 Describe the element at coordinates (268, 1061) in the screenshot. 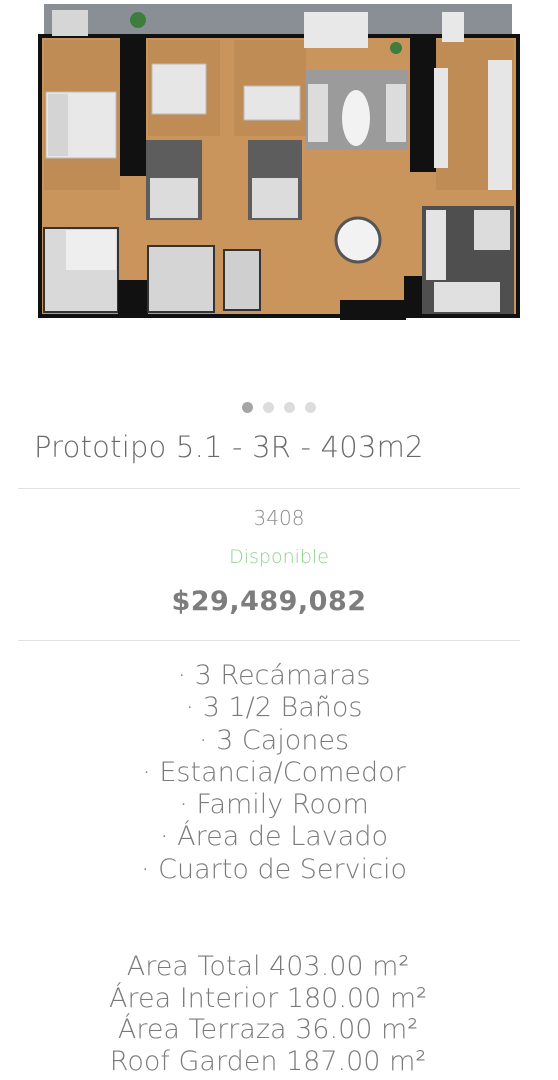

I see `area-roof-garden: Roof Garden 187.00 m²` at that location.